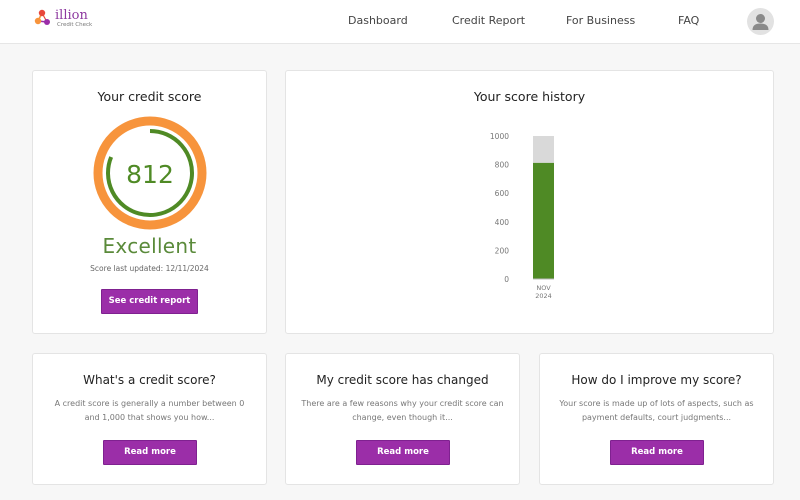  I want to click on nav-for-business: For Business, so click(600, 20).